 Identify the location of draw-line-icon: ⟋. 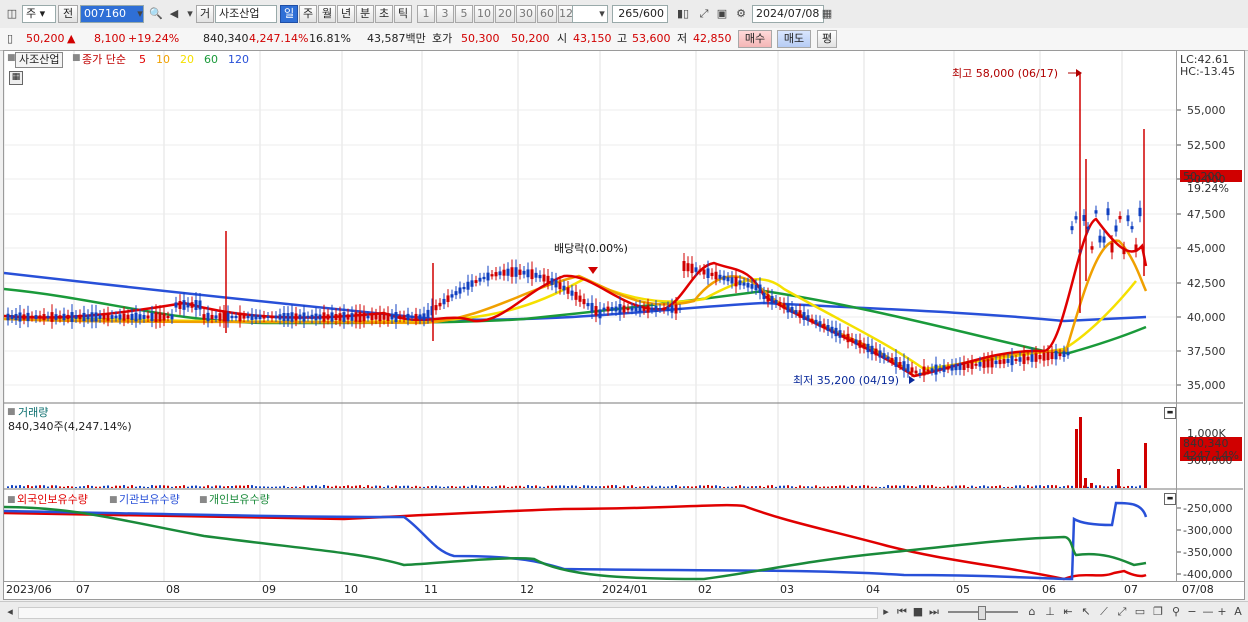
(1104, 612).